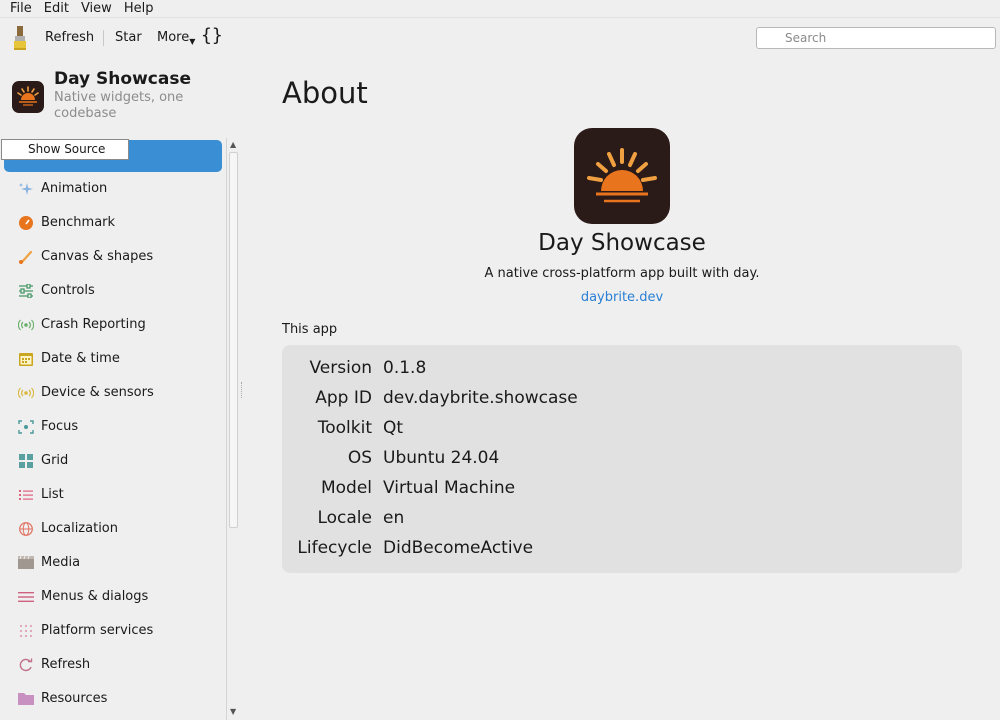 The image size is (1000, 720). What do you see at coordinates (128, 38) in the screenshot?
I see `star-button: Star` at bounding box center [128, 38].